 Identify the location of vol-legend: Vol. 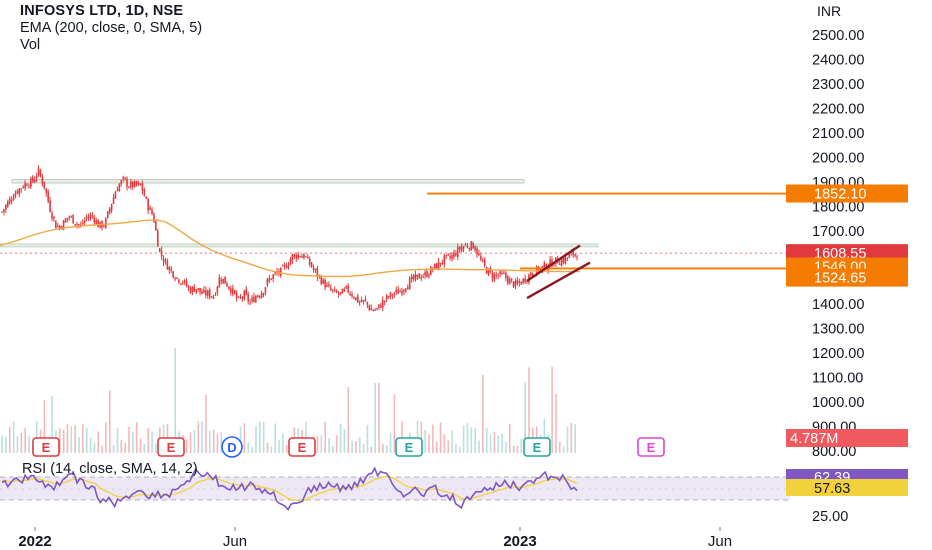
(111, 45).